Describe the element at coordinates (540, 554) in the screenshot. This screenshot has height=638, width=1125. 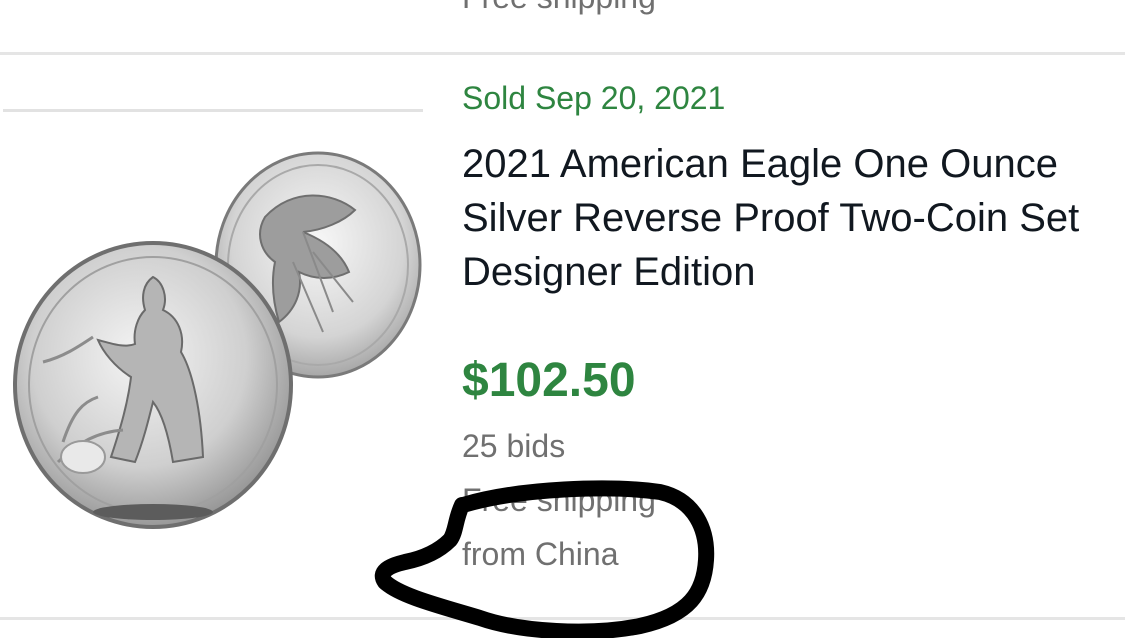
I see `item-location: from China` at that location.